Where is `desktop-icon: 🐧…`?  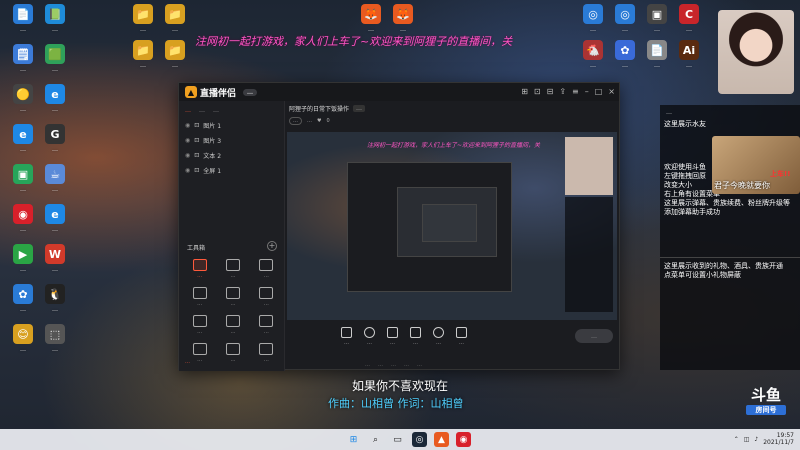 desktop-icon: 🐧… is located at coordinates (55, 298).